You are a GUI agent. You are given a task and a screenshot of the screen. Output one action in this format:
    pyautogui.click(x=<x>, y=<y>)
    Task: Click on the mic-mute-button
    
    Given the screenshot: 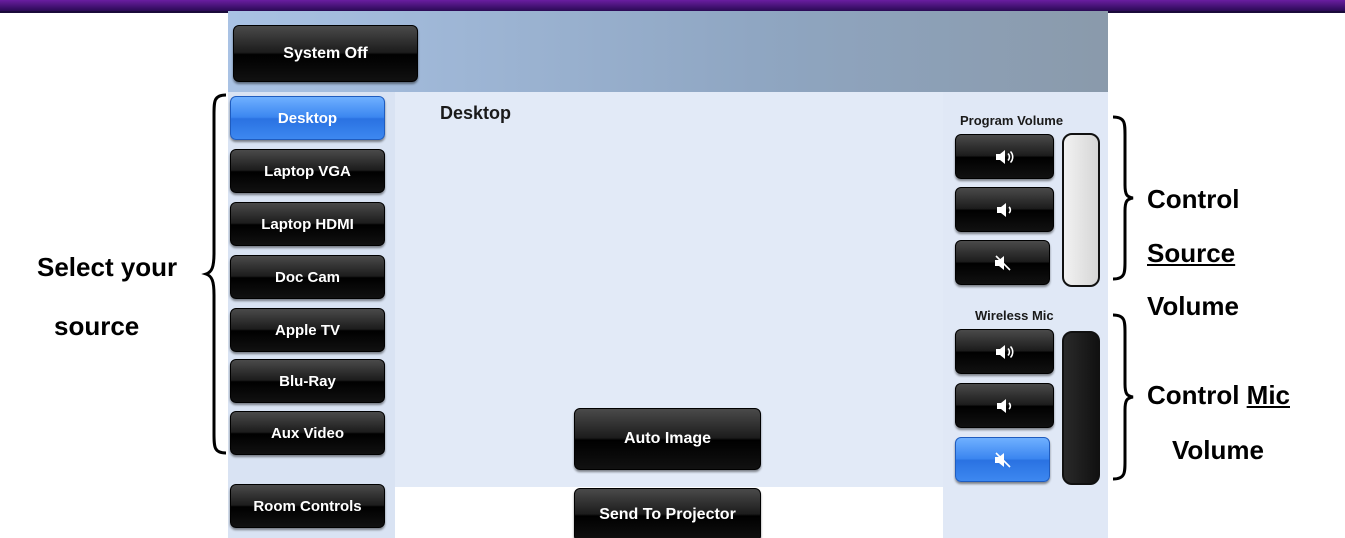 What is the action you would take?
    pyautogui.click(x=1002, y=459)
    